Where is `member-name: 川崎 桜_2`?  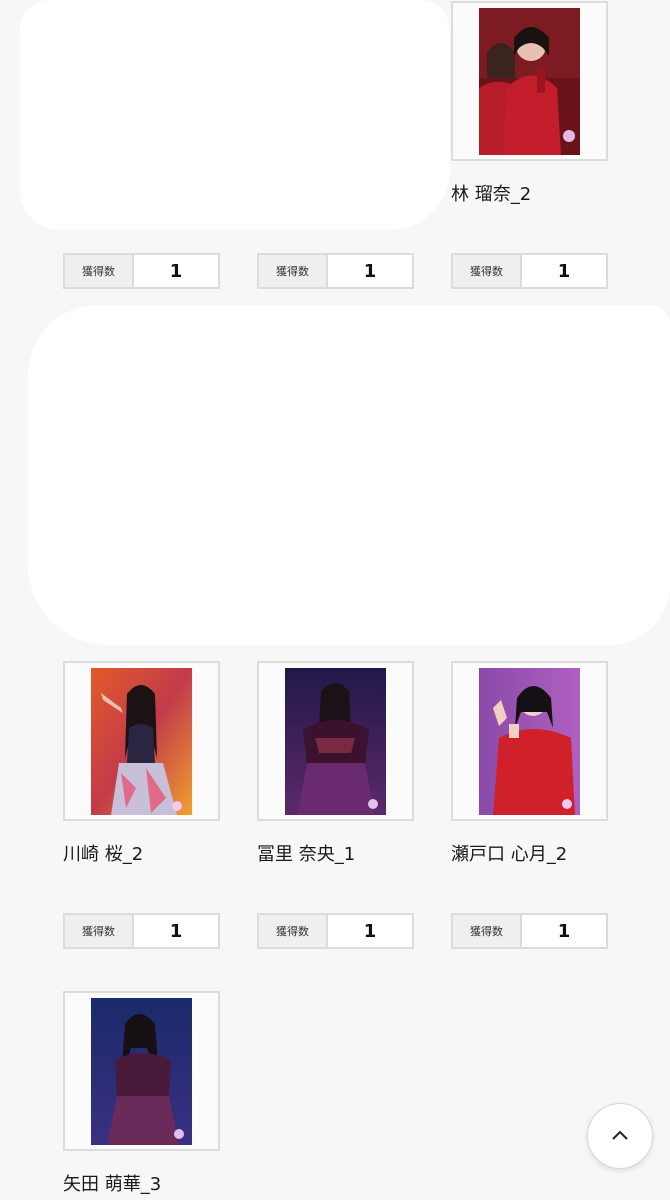 member-name: 川崎 桜_2 is located at coordinates (103, 854).